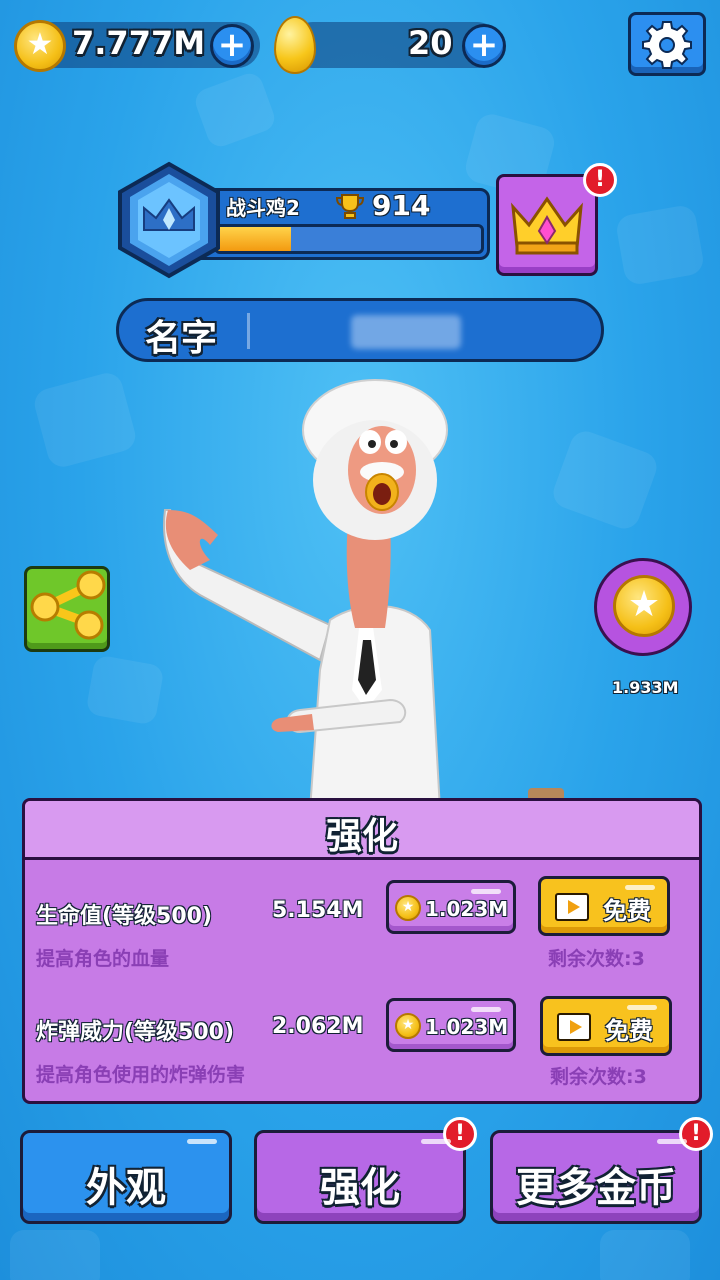 This screenshot has width=720, height=1280. I want to click on upgrade-name: 炸弹威力(等级500), so click(135, 1032).